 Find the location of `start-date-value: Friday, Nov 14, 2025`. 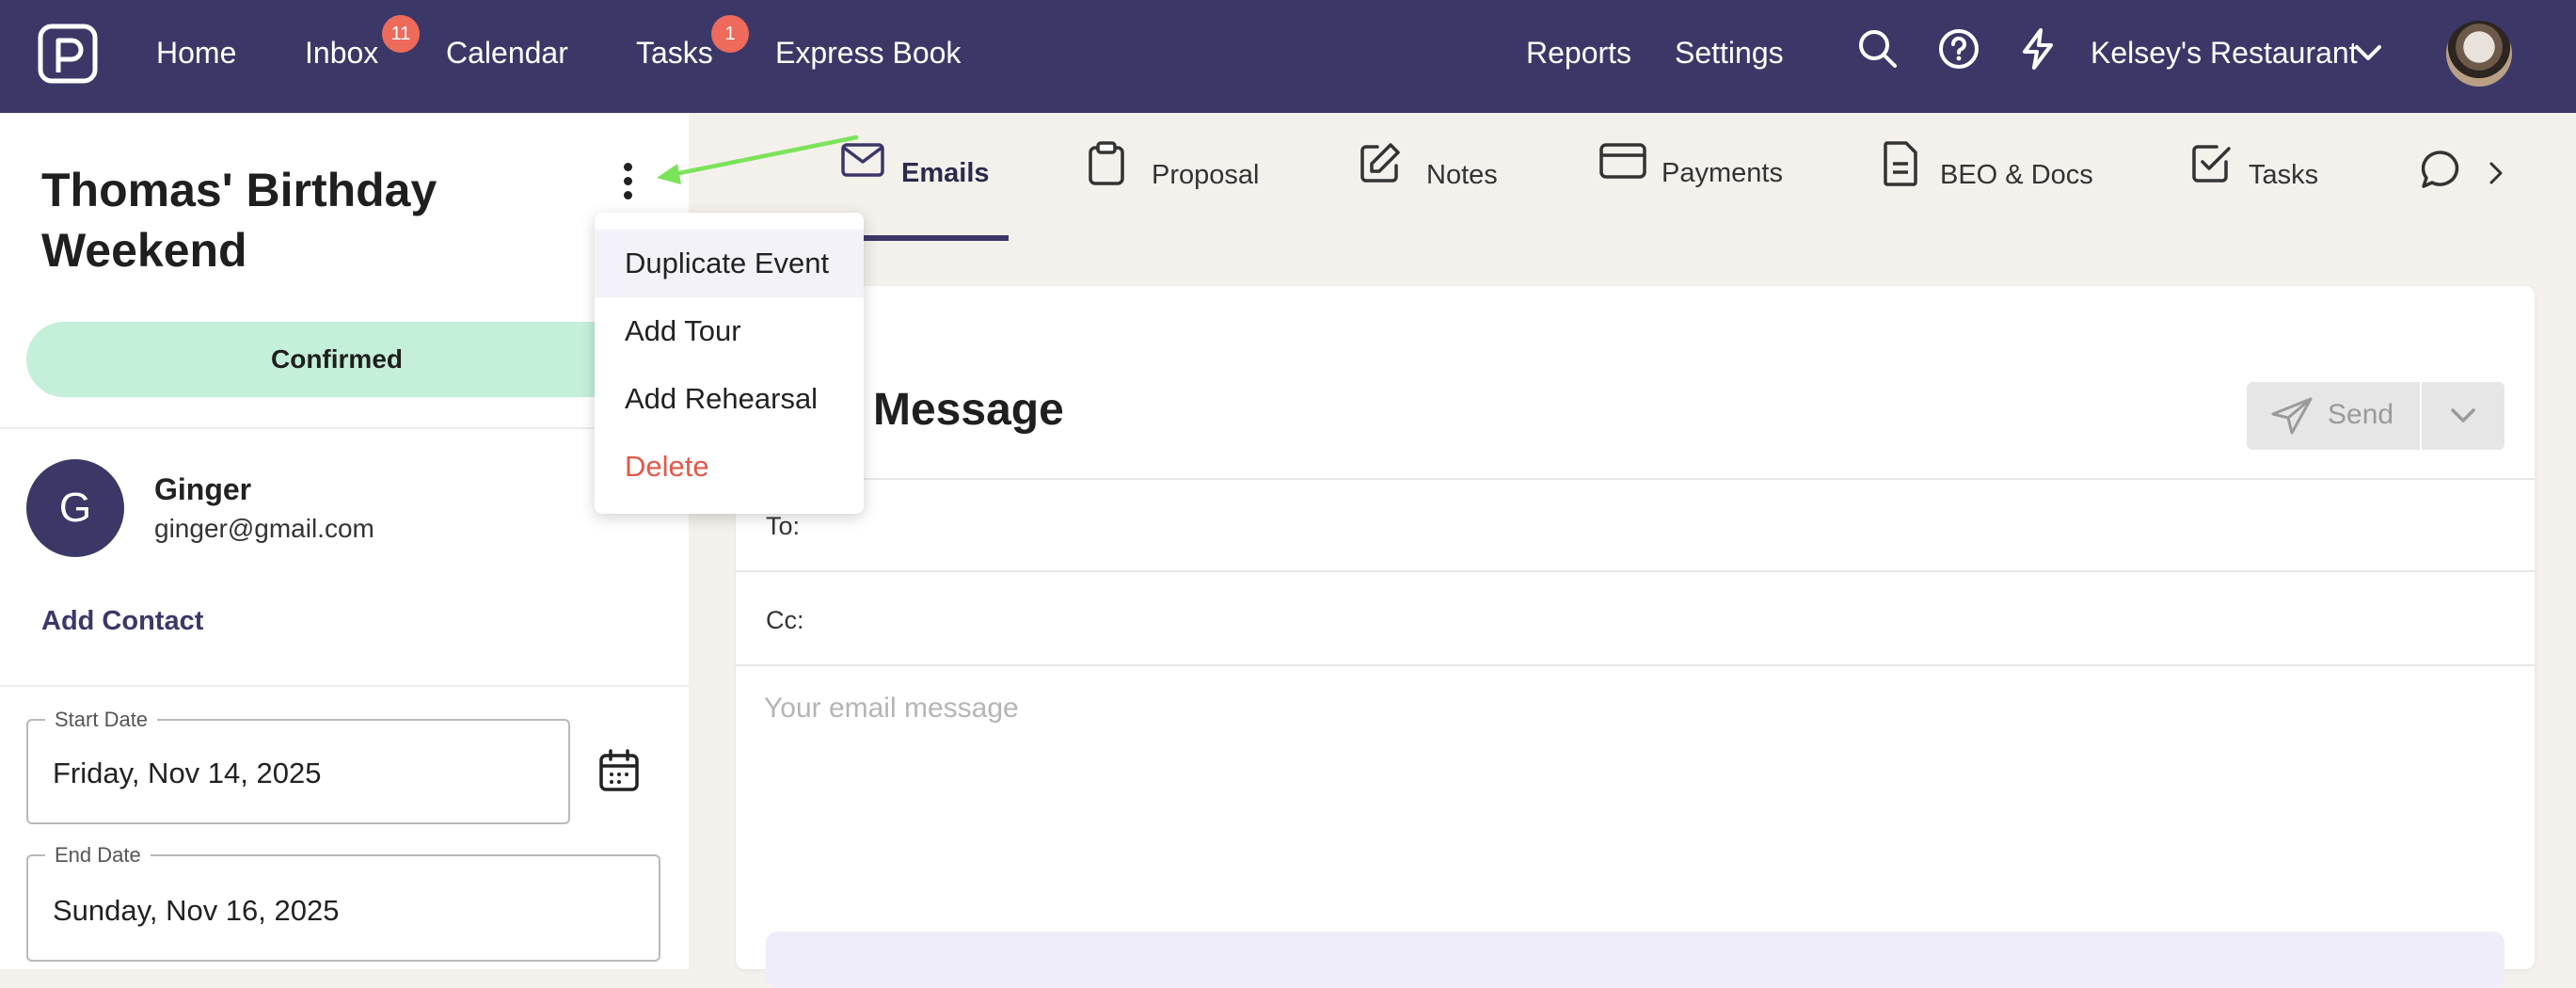

start-date-value: Friday, Nov 14, 2025 is located at coordinates (187, 773).